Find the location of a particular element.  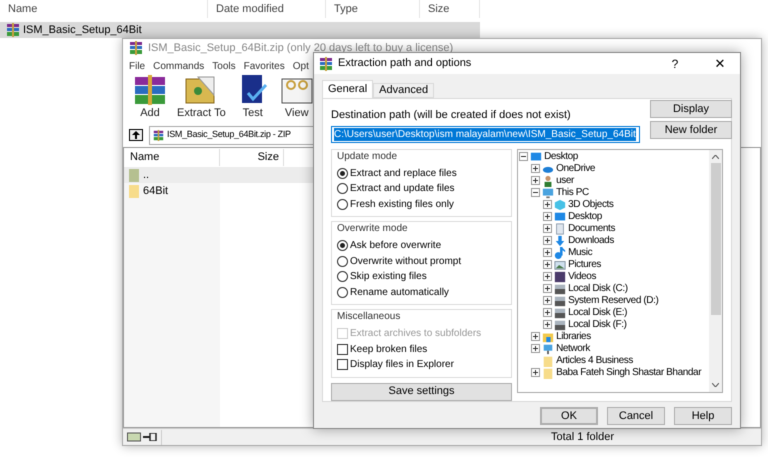

tree-item: Local Disk (C:) is located at coordinates (598, 288).